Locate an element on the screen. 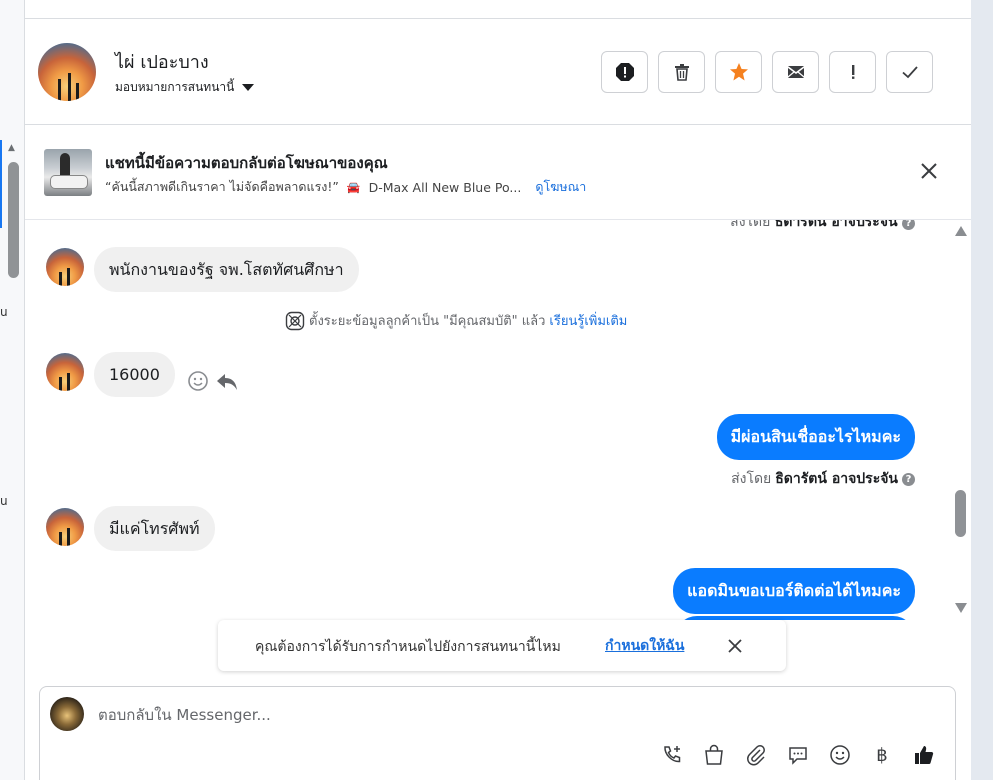  left-panel-strip: ▲ u u is located at coordinates (12, 390).